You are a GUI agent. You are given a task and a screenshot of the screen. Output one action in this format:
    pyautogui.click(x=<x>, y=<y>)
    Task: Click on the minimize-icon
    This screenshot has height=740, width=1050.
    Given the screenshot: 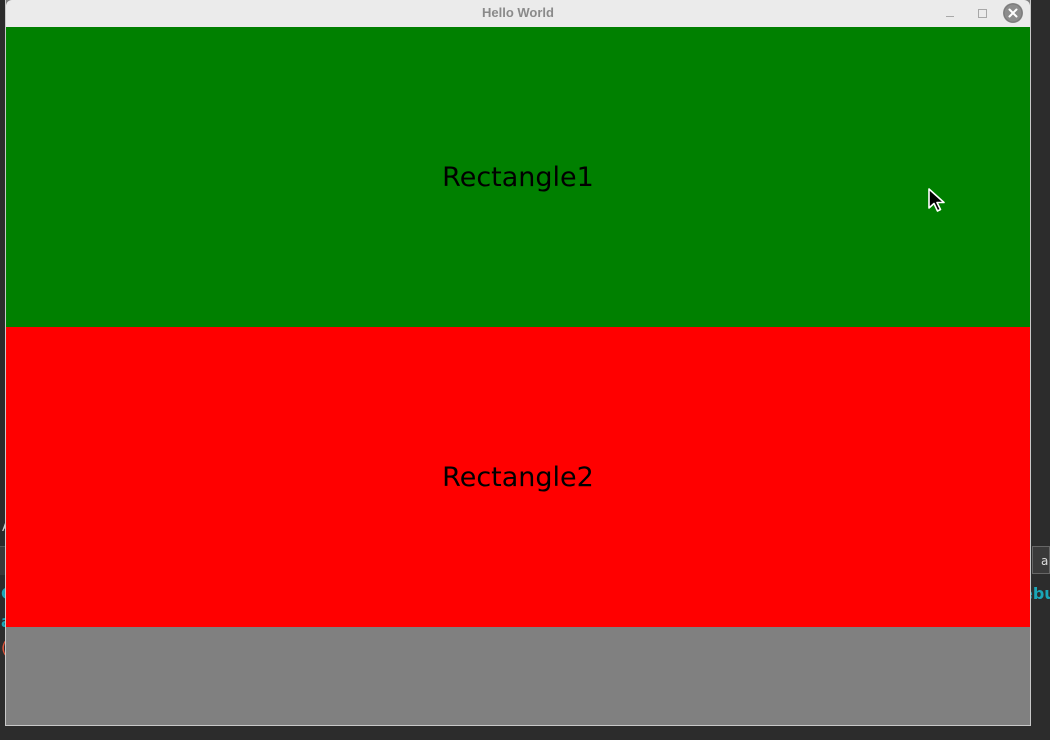 What is the action you would take?
    pyautogui.click(x=950, y=16)
    